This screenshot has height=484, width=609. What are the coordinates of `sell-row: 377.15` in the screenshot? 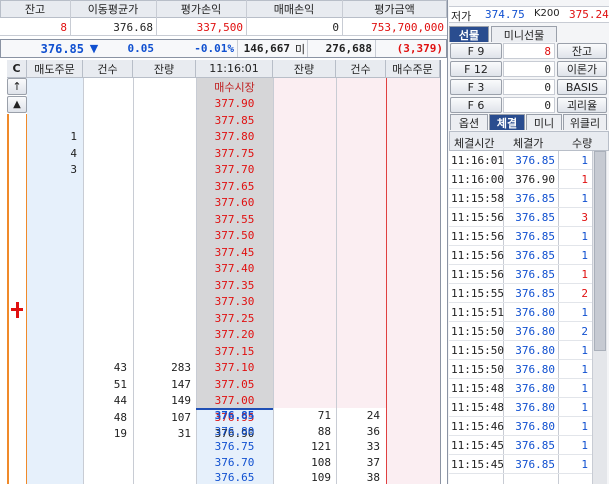 It's located at (232, 352).